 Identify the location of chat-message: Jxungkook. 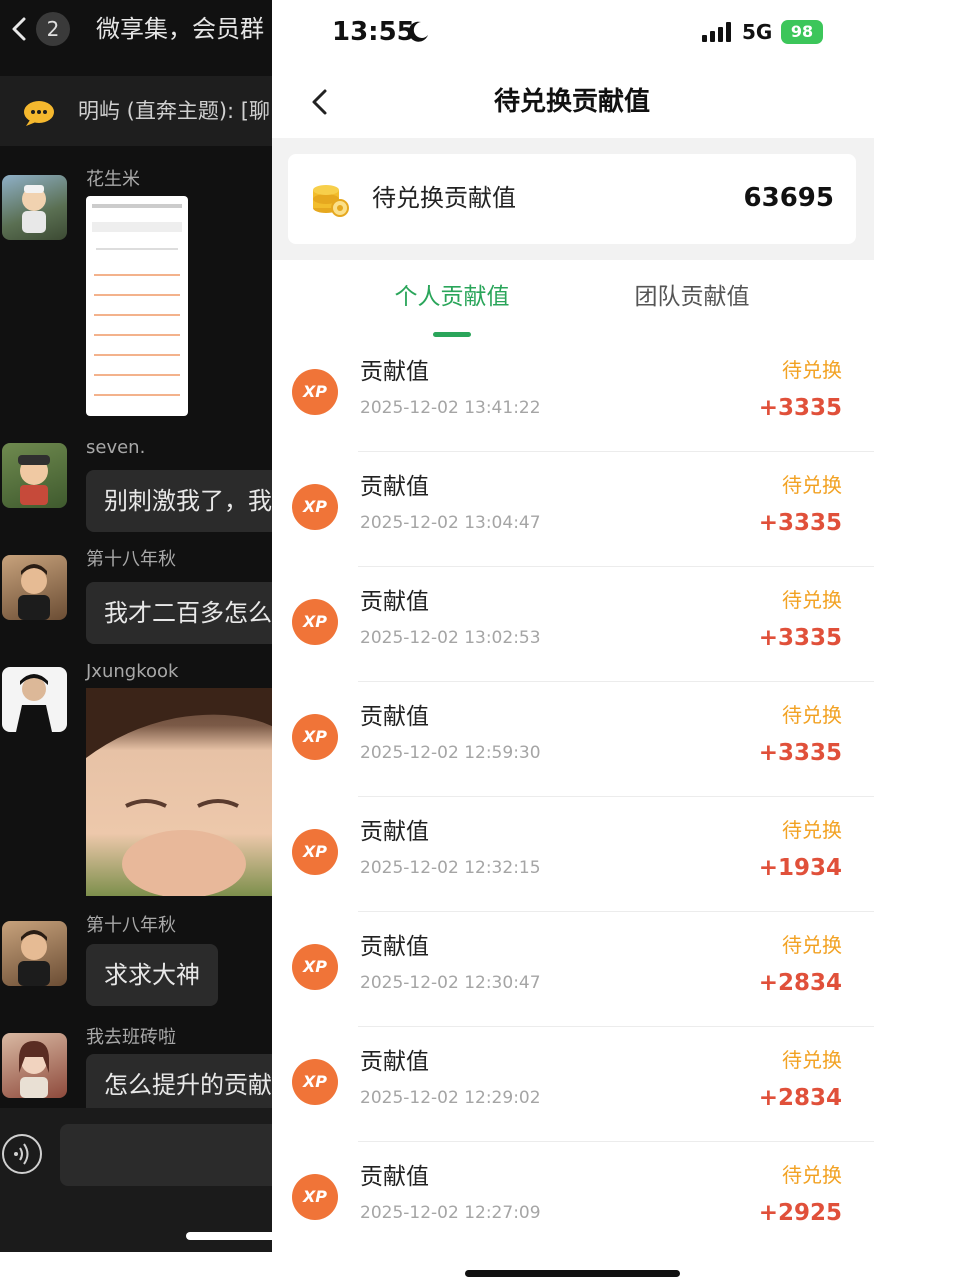
(136, 780).